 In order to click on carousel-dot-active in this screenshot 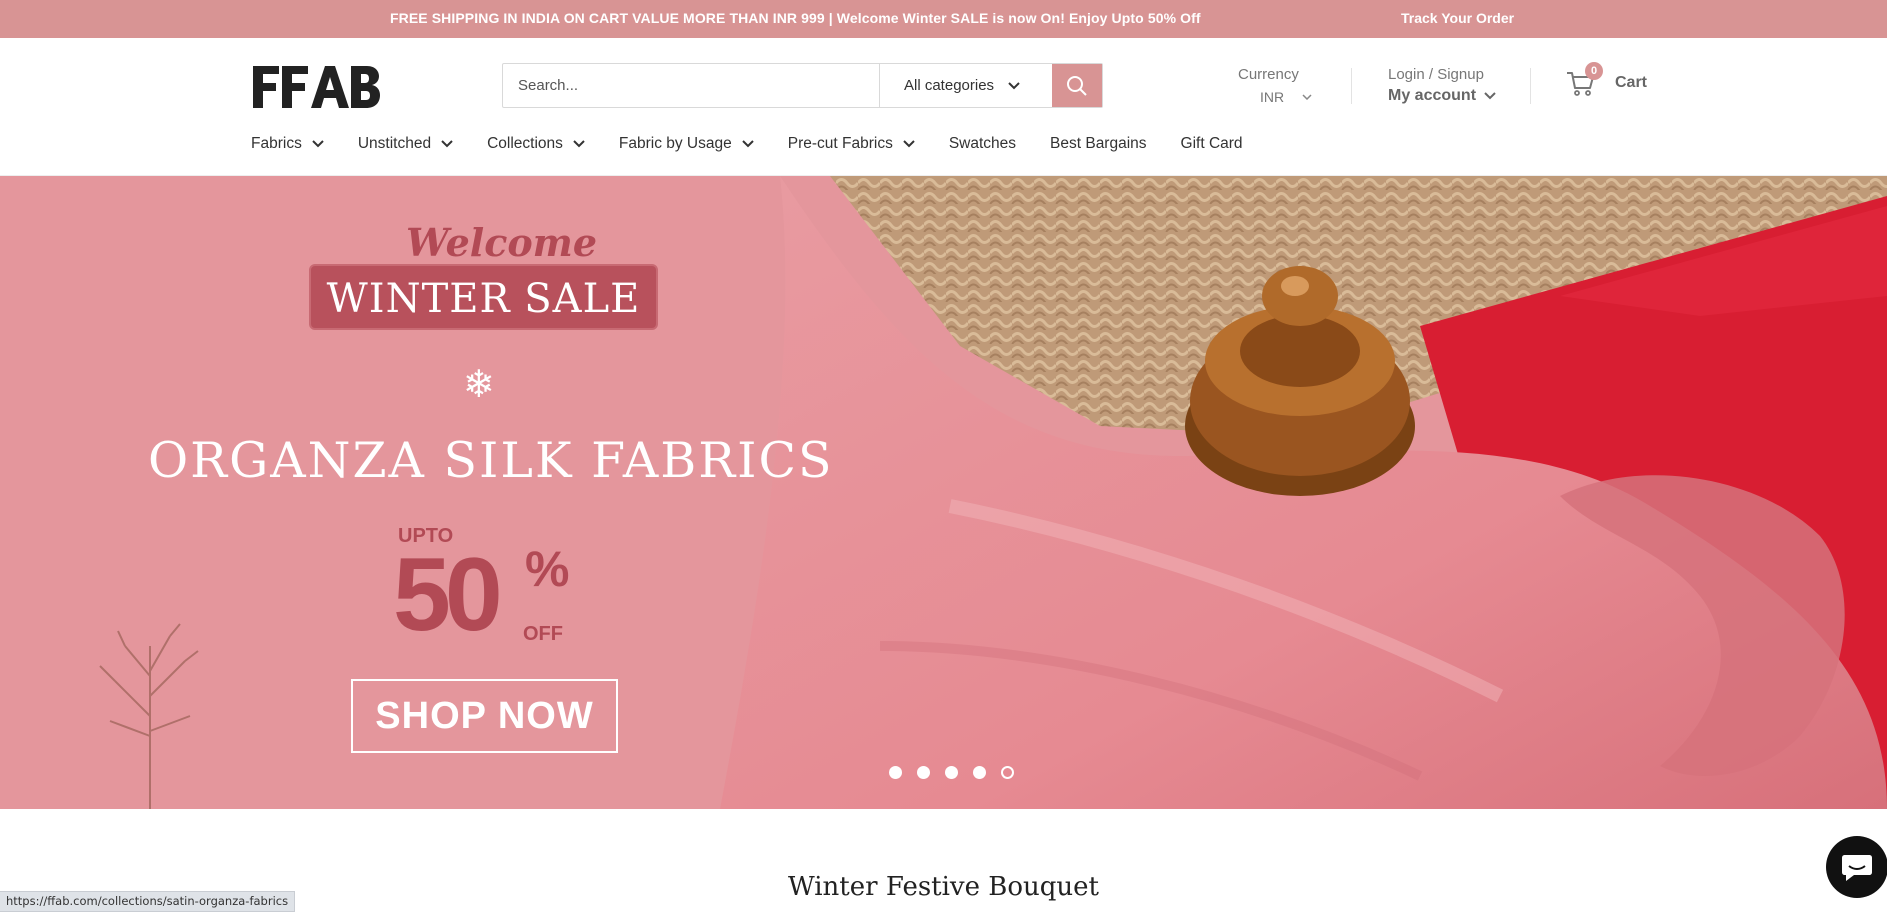, I will do `click(1007, 772)`.